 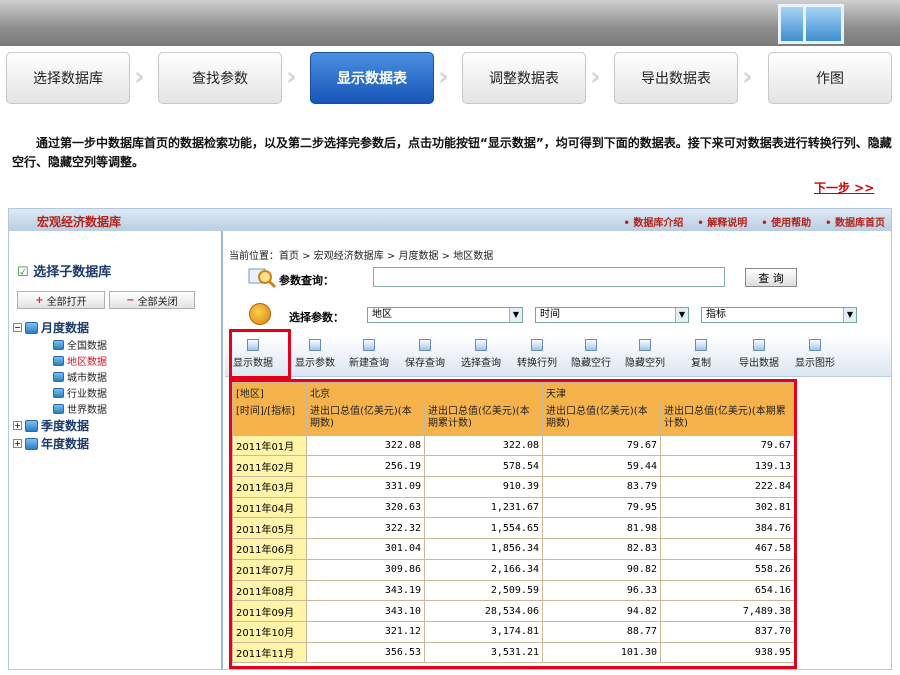 What do you see at coordinates (39, 300) in the screenshot?
I see `plus-icon: +` at bounding box center [39, 300].